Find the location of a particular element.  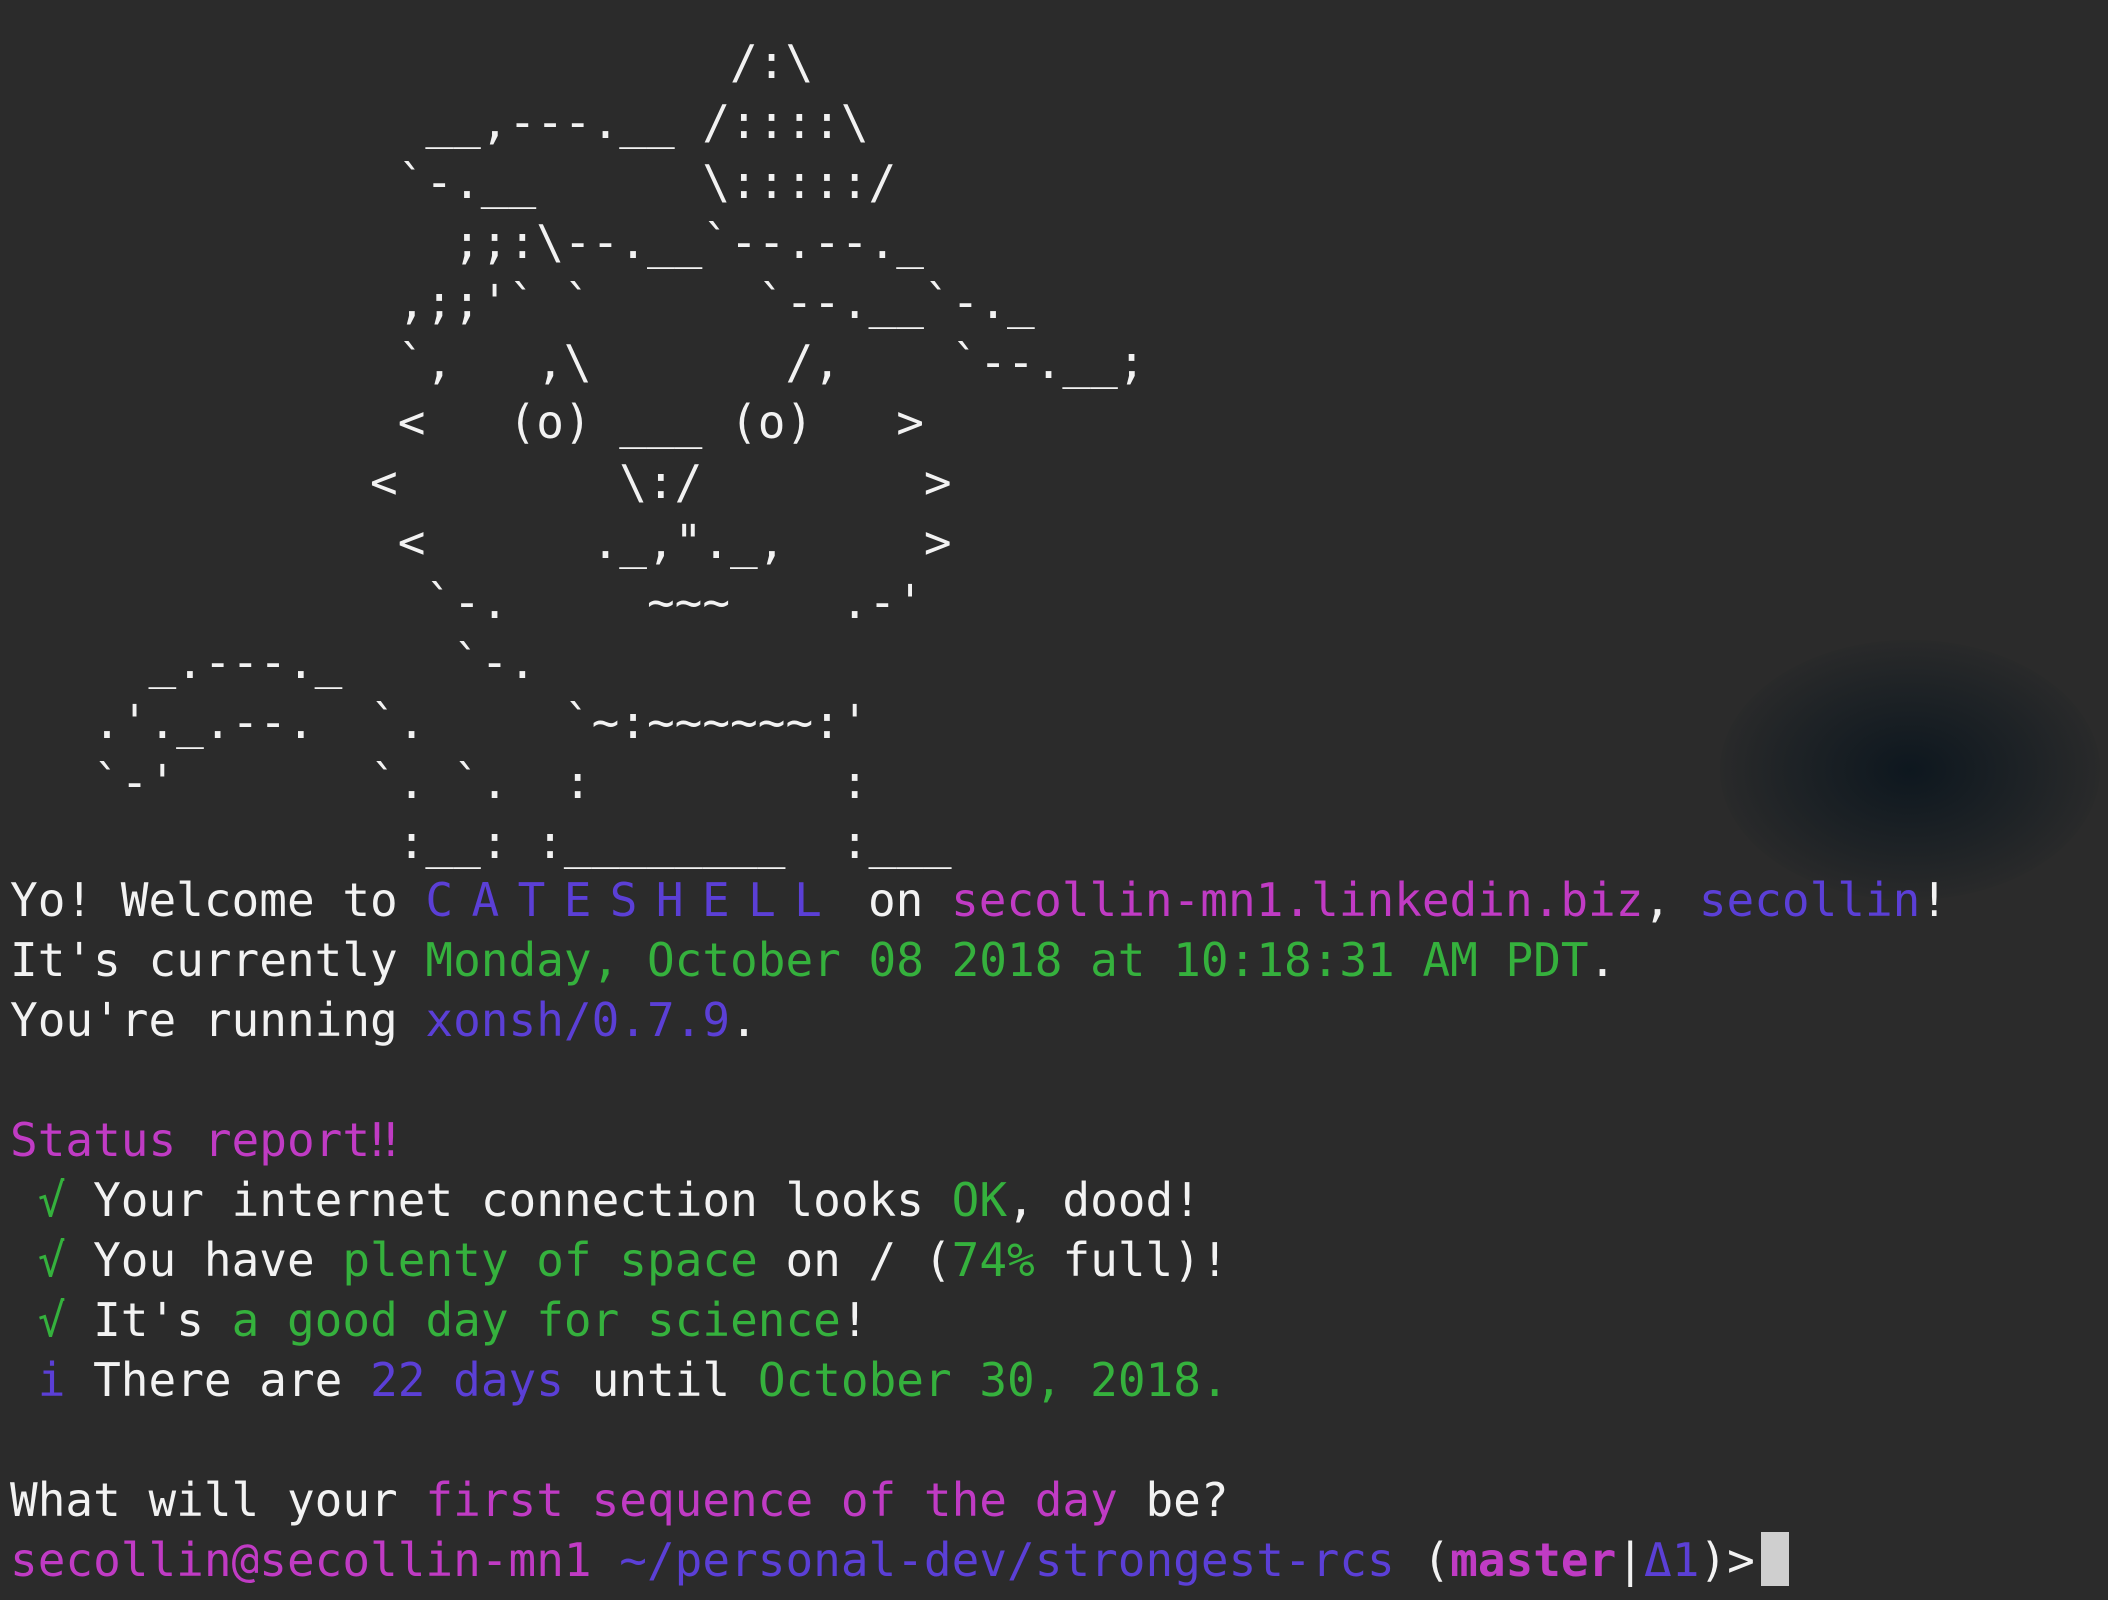

status-text-segment: Your internet connection looks is located at coordinates (522, 1200).